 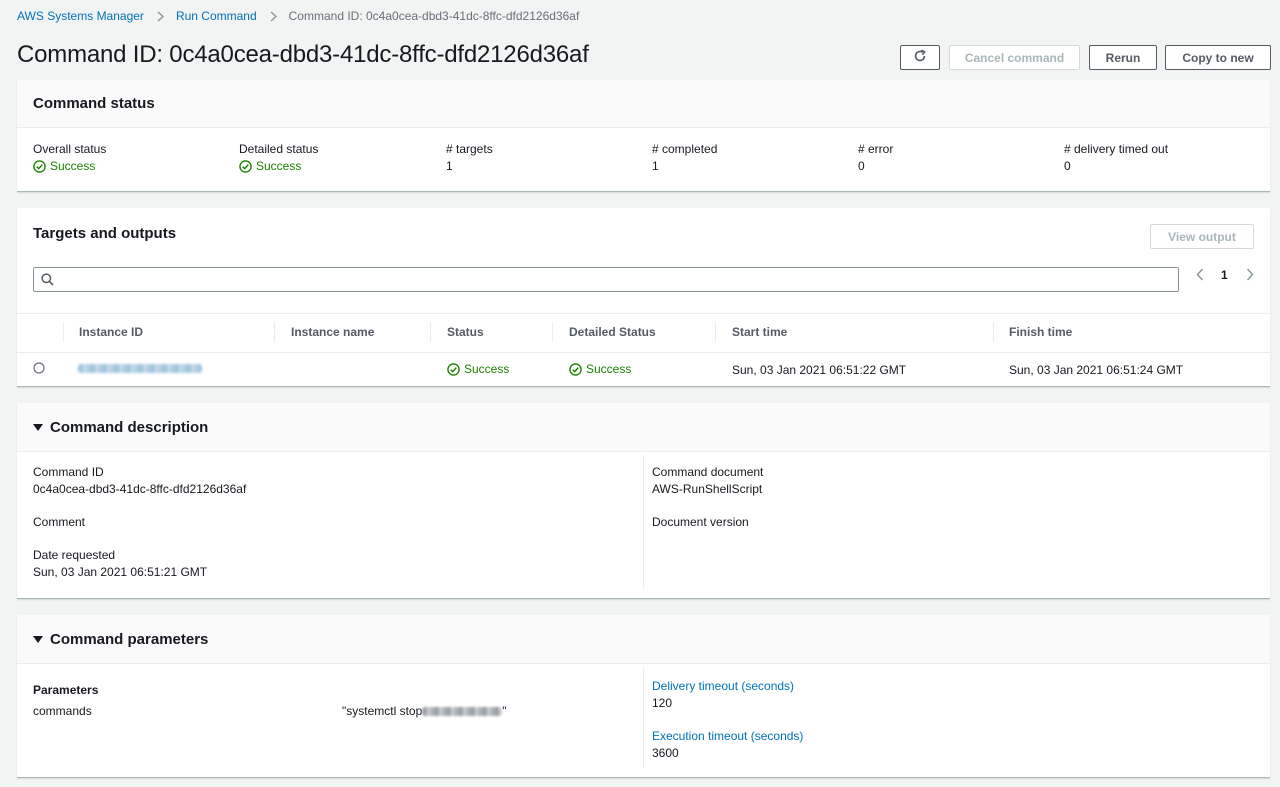 I want to click on detailed-status-value: Success, so click(x=270, y=166).